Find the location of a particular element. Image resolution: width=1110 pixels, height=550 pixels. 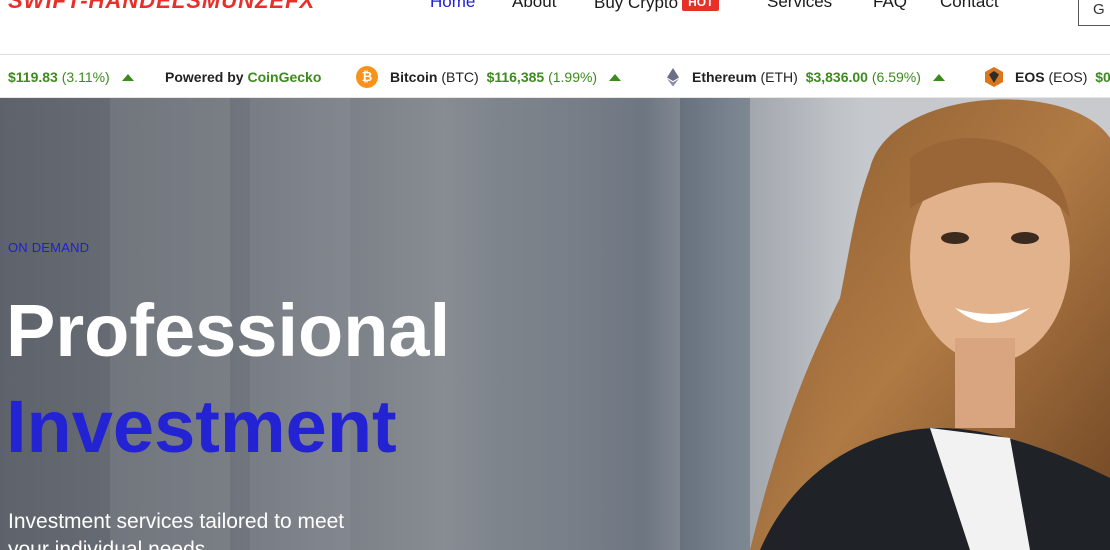

hero-title-line-1: Professional is located at coordinates (228, 330).